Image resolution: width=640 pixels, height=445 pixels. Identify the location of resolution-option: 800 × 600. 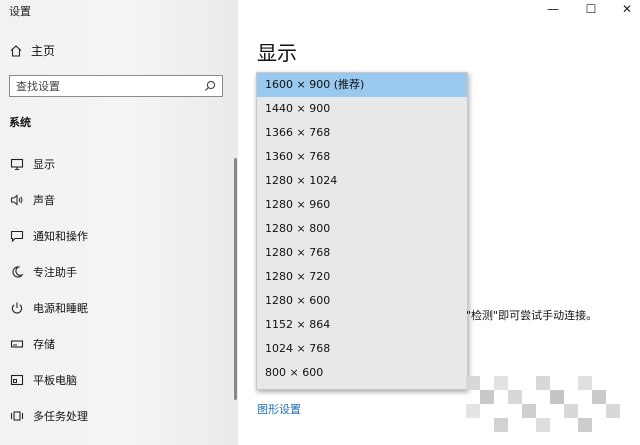
(362, 373).